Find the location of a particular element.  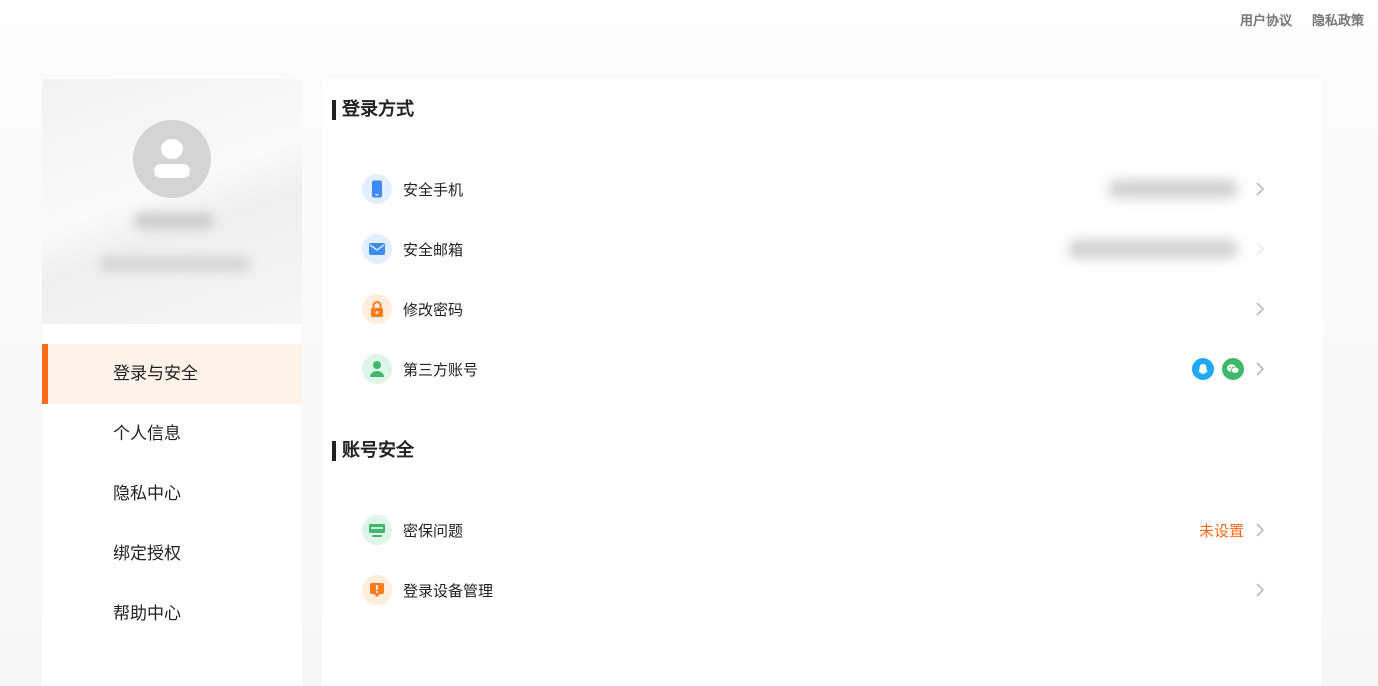

user-icon is located at coordinates (377, 369).